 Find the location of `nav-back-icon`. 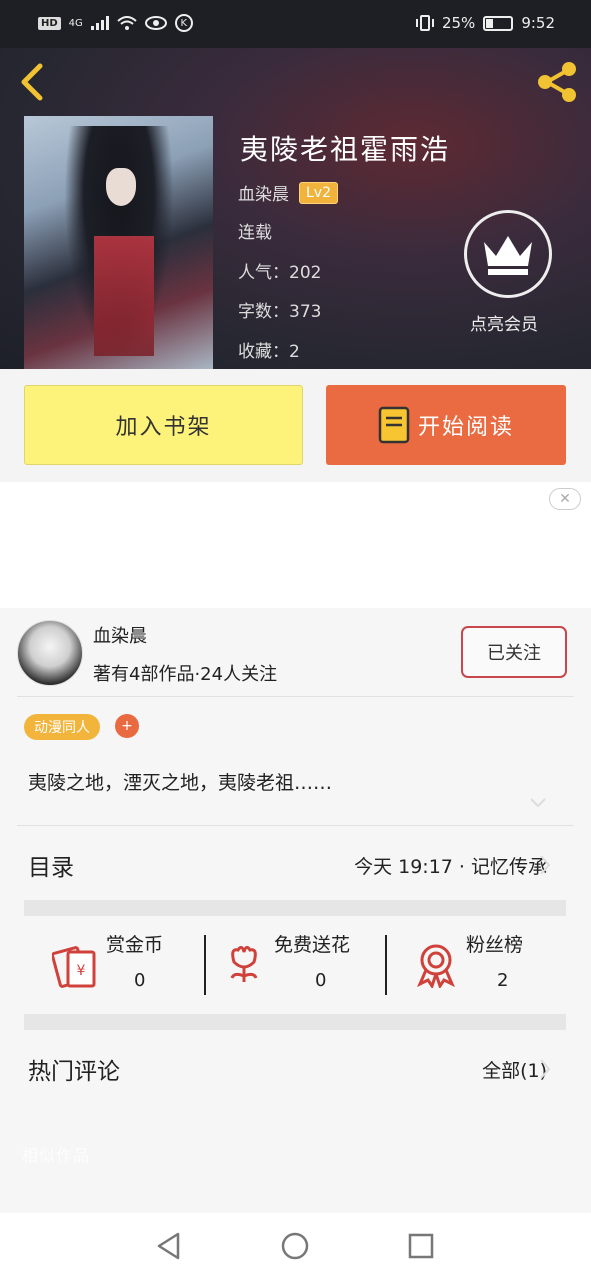

nav-back-icon is located at coordinates (169, 1246).